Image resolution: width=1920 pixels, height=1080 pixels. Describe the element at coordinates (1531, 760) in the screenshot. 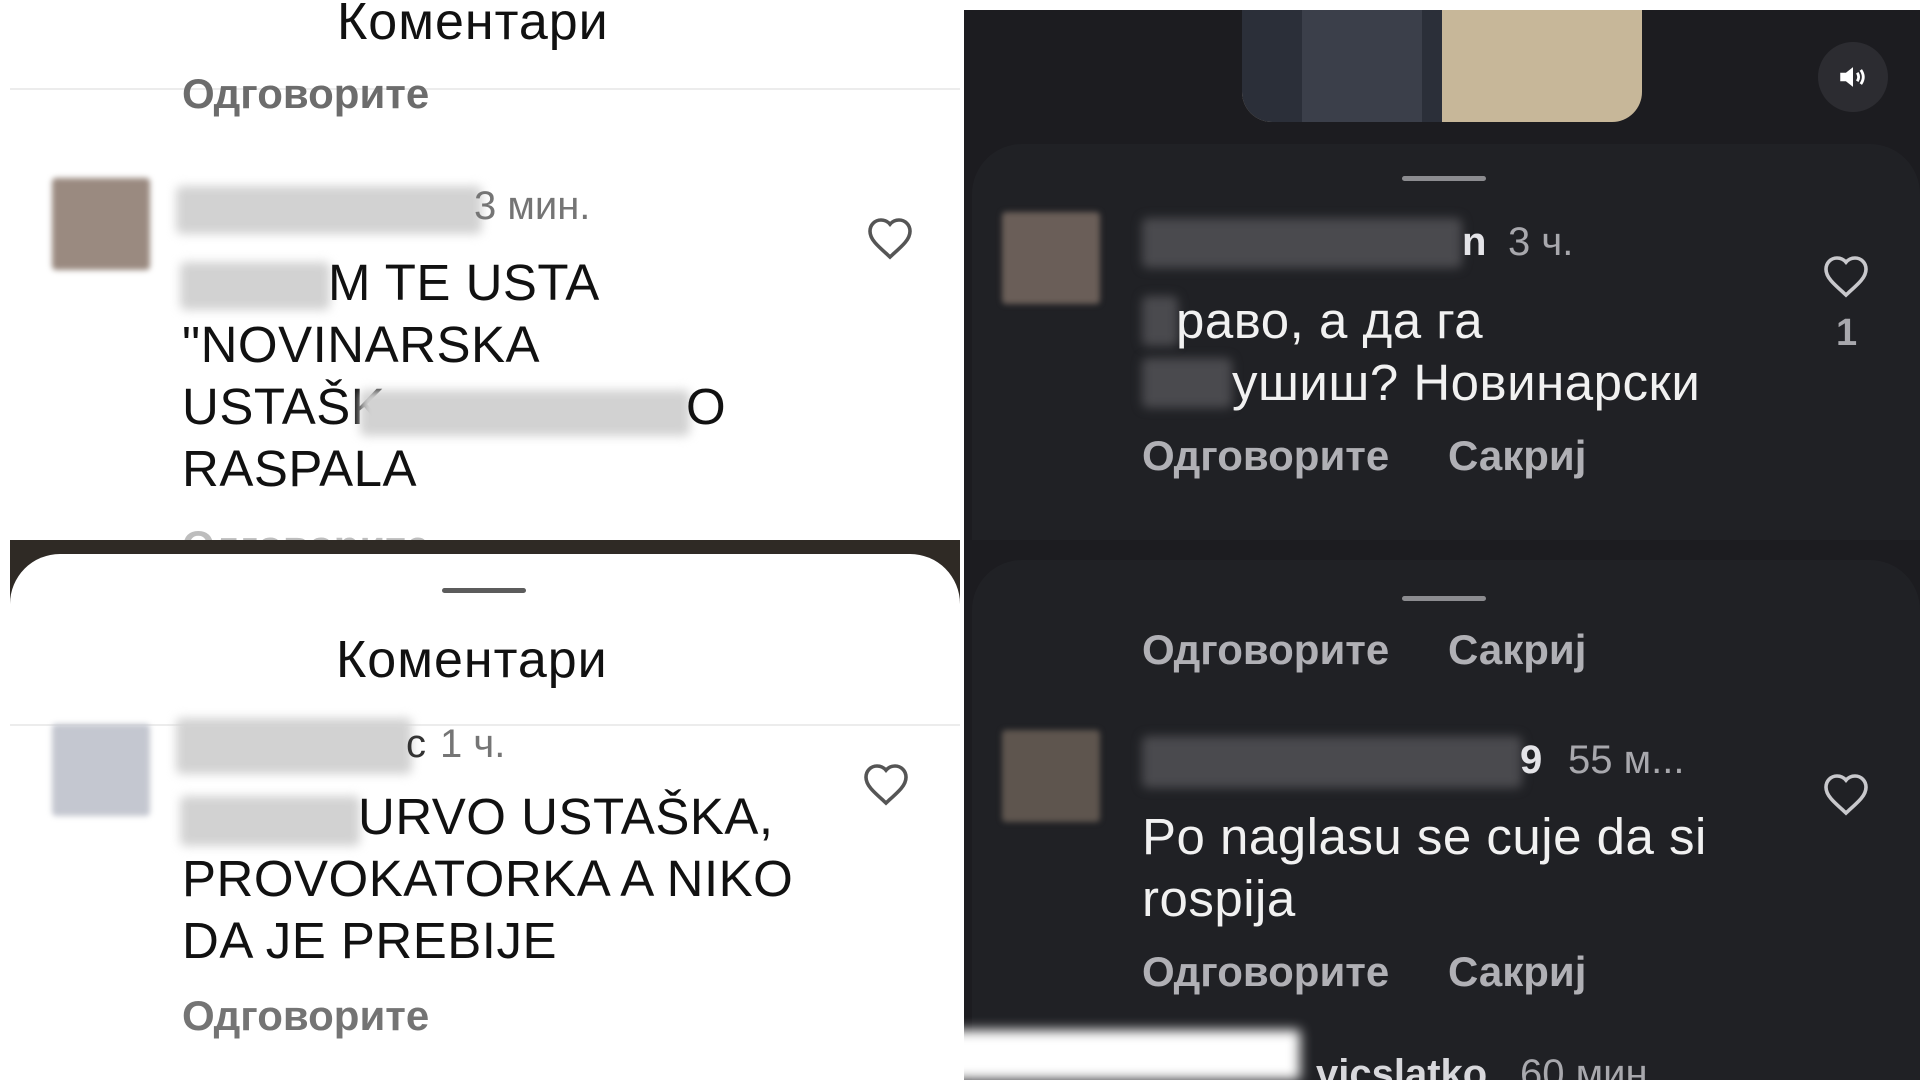

I see `commenter-name-tail: 9` at that location.